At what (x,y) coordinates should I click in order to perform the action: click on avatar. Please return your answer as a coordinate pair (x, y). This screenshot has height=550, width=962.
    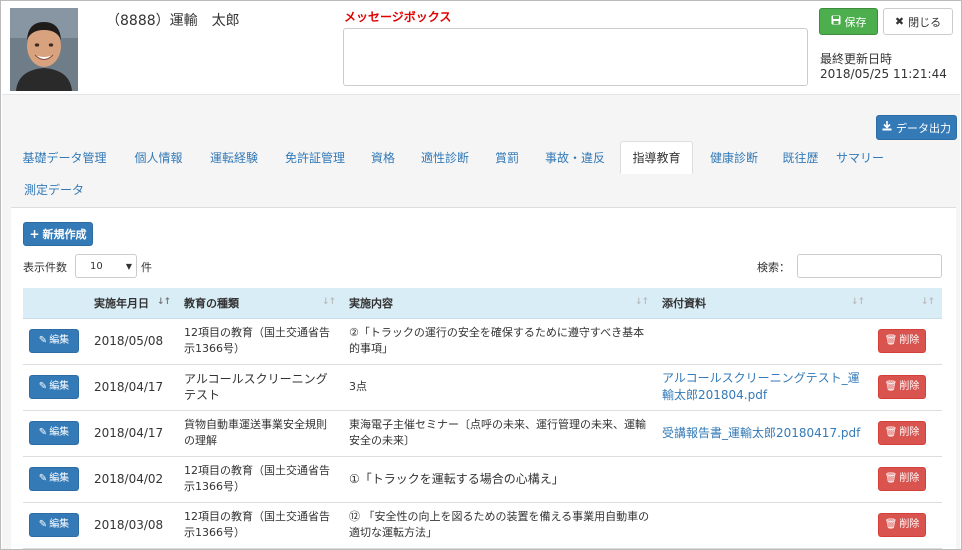
    Looking at the image, I should click on (44, 49).